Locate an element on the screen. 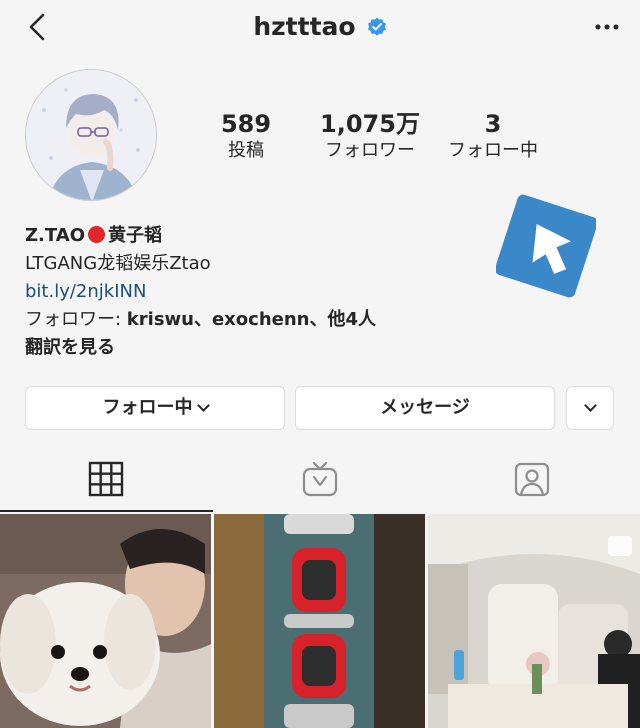 This screenshot has width=640, height=728. tagged-icon is located at coordinates (532, 479).